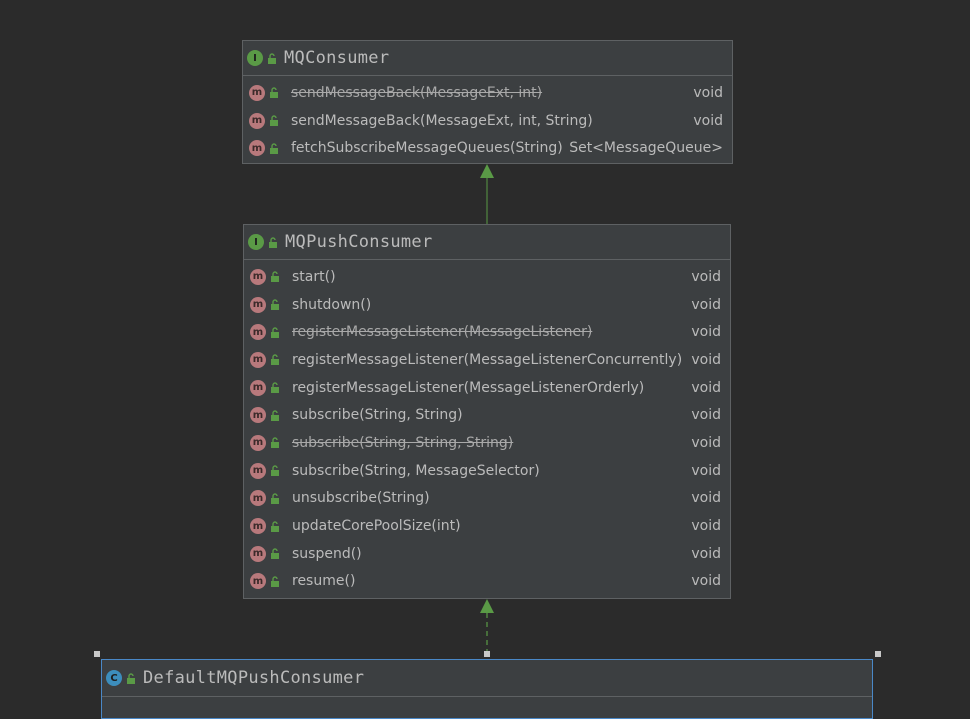 The height and width of the screenshot is (719, 970). Describe the element at coordinates (97, 654) in the screenshot. I see `selection-handle-top-left` at that location.